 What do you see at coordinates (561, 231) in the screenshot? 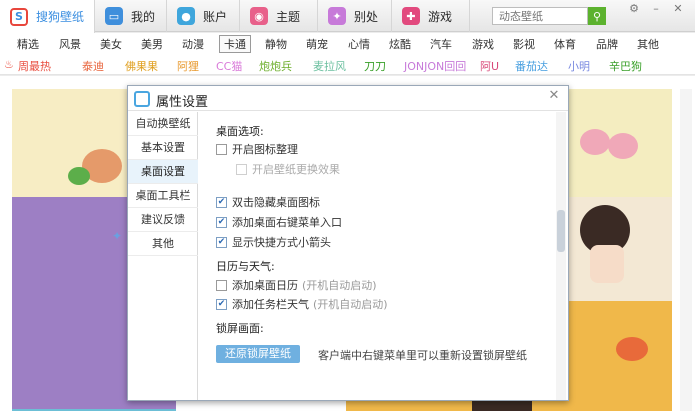
I see `scrollbar-thumb` at bounding box center [561, 231].